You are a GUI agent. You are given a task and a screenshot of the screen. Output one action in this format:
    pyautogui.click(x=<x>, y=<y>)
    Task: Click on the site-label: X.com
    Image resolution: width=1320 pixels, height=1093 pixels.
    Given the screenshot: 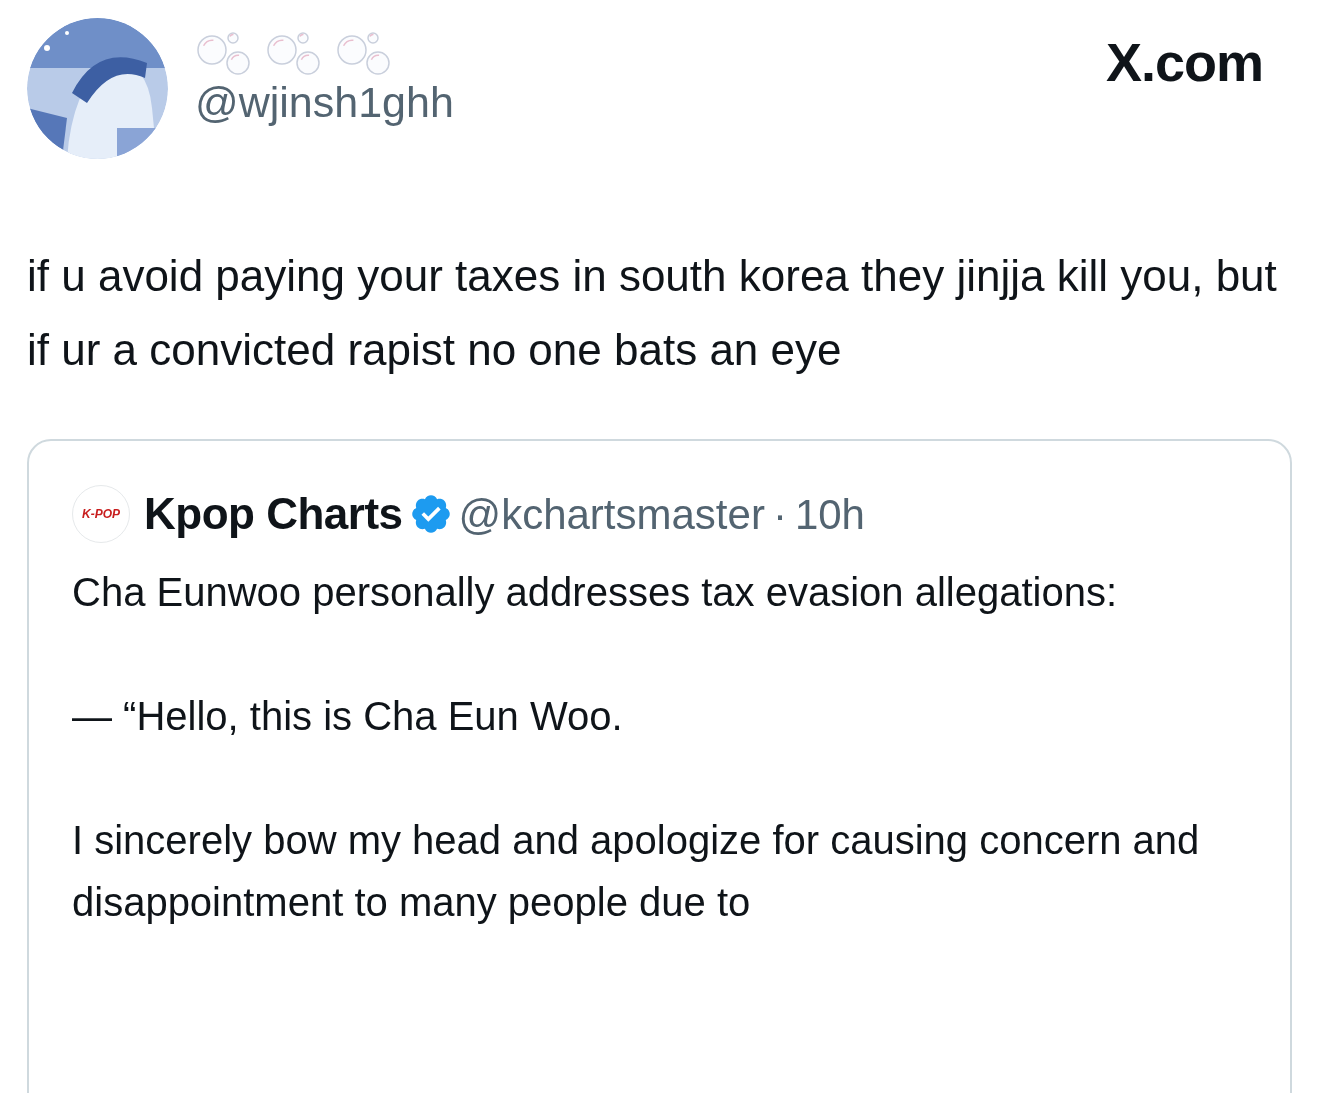 What is the action you would take?
    pyautogui.click(x=1184, y=62)
    